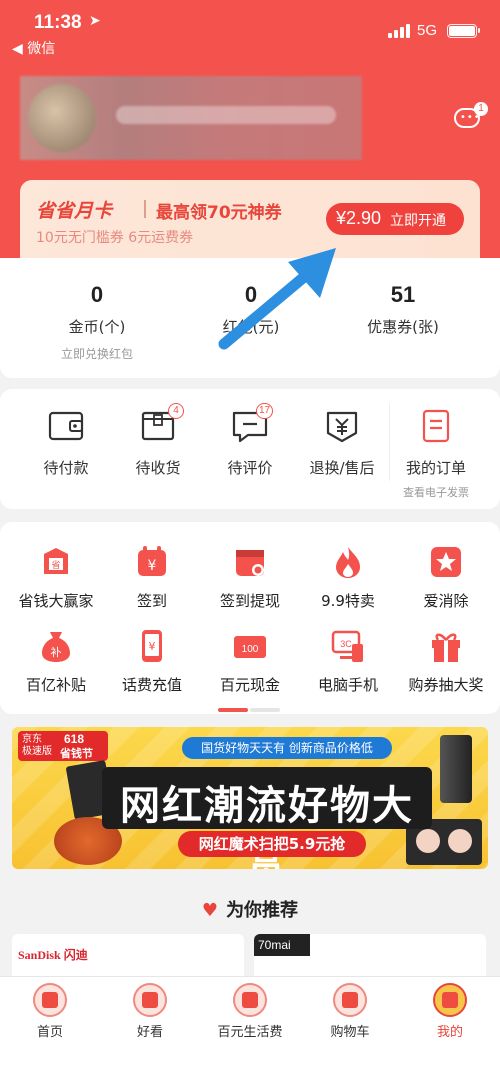 This screenshot has height=1082, width=500. I want to click on comment-icon: 17, so click(252, 424).